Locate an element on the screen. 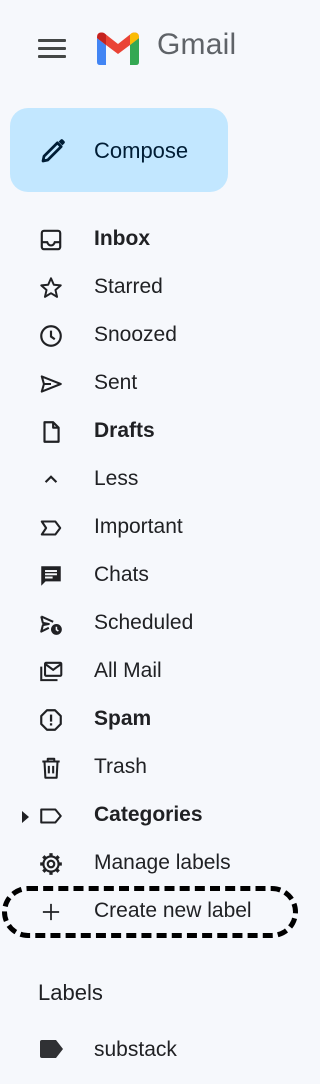  sidebar-item-manage-labels: Manage labels is located at coordinates (154, 864).